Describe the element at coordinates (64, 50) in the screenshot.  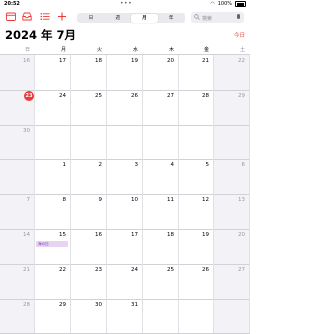
I see `weekday-label: 月` at that location.